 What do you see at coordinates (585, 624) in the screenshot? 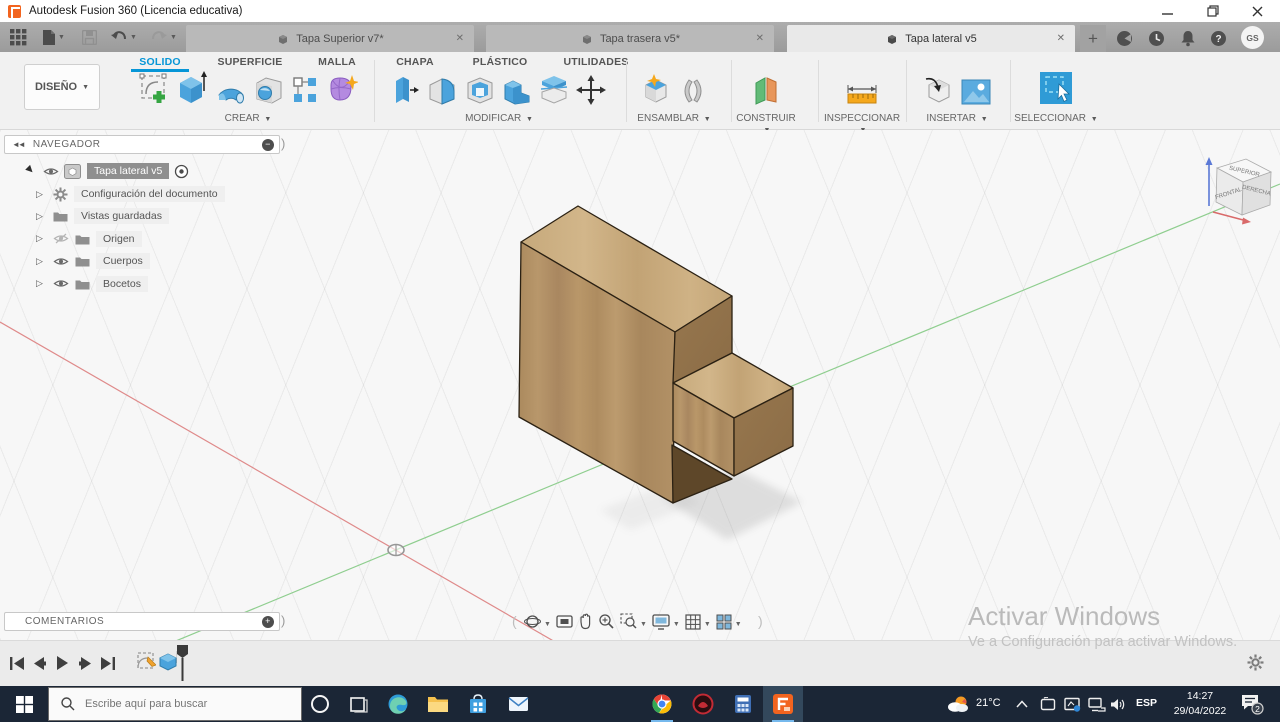
I see `pan-icon` at bounding box center [585, 624].